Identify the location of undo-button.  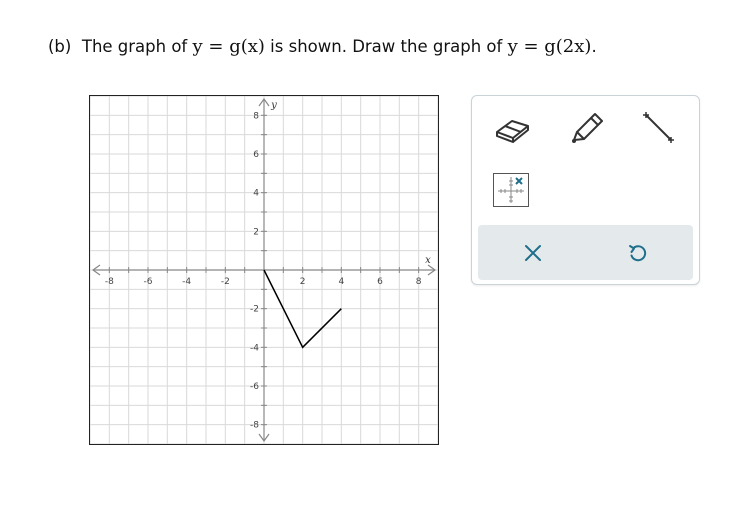
(638, 253).